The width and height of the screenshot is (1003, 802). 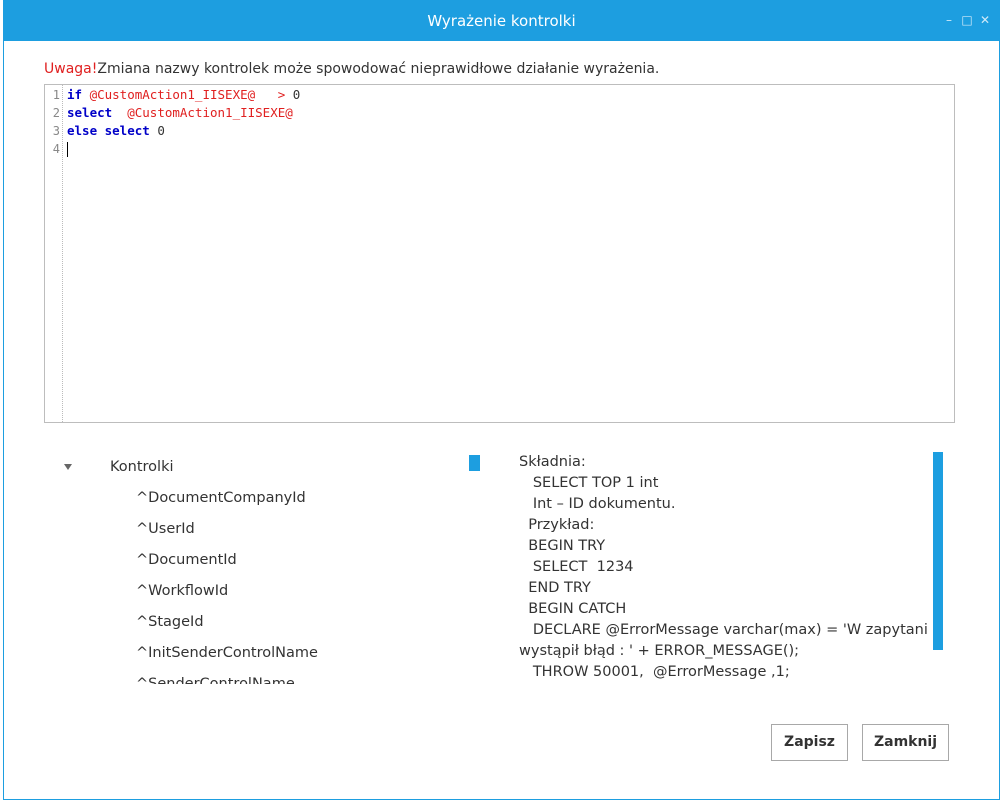 I want to click on tree-item: ^UserId, so click(x=165, y=529).